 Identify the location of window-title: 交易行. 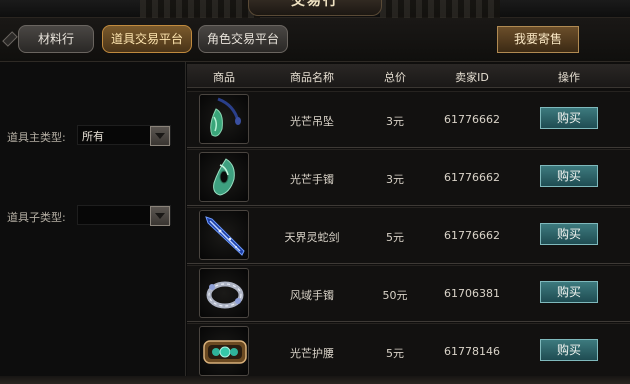
(315, 4).